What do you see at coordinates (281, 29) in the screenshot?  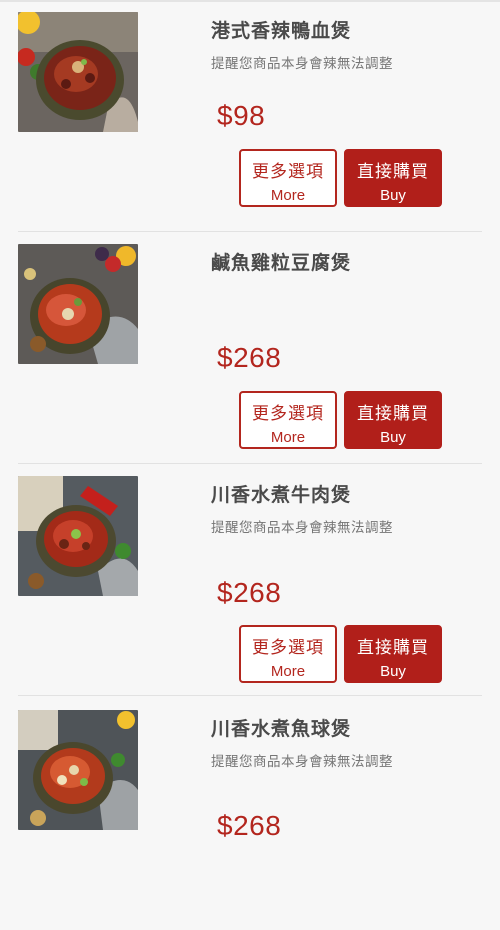 I see `product-title: 港式香辣鴨血煲` at bounding box center [281, 29].